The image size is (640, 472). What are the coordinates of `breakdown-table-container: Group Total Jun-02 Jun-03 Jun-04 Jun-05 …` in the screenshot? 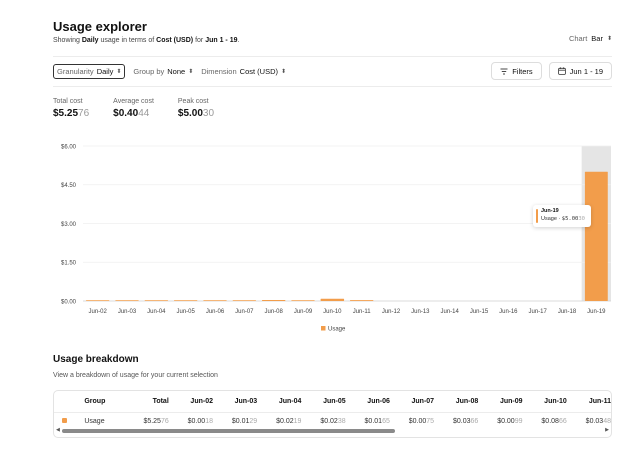 It's located at (332, 414).